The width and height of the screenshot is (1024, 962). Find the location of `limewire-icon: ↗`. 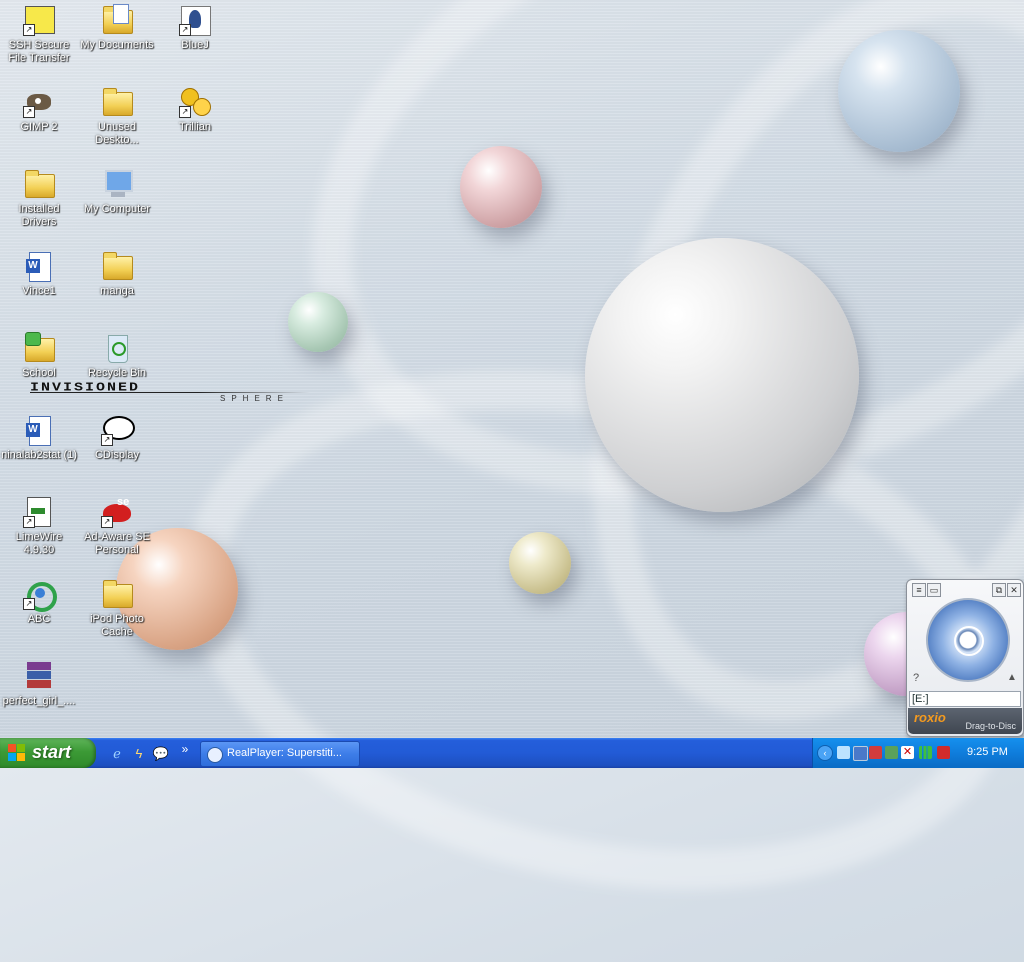

limewire-icon: ↗ is located at coordinates (39, 512).